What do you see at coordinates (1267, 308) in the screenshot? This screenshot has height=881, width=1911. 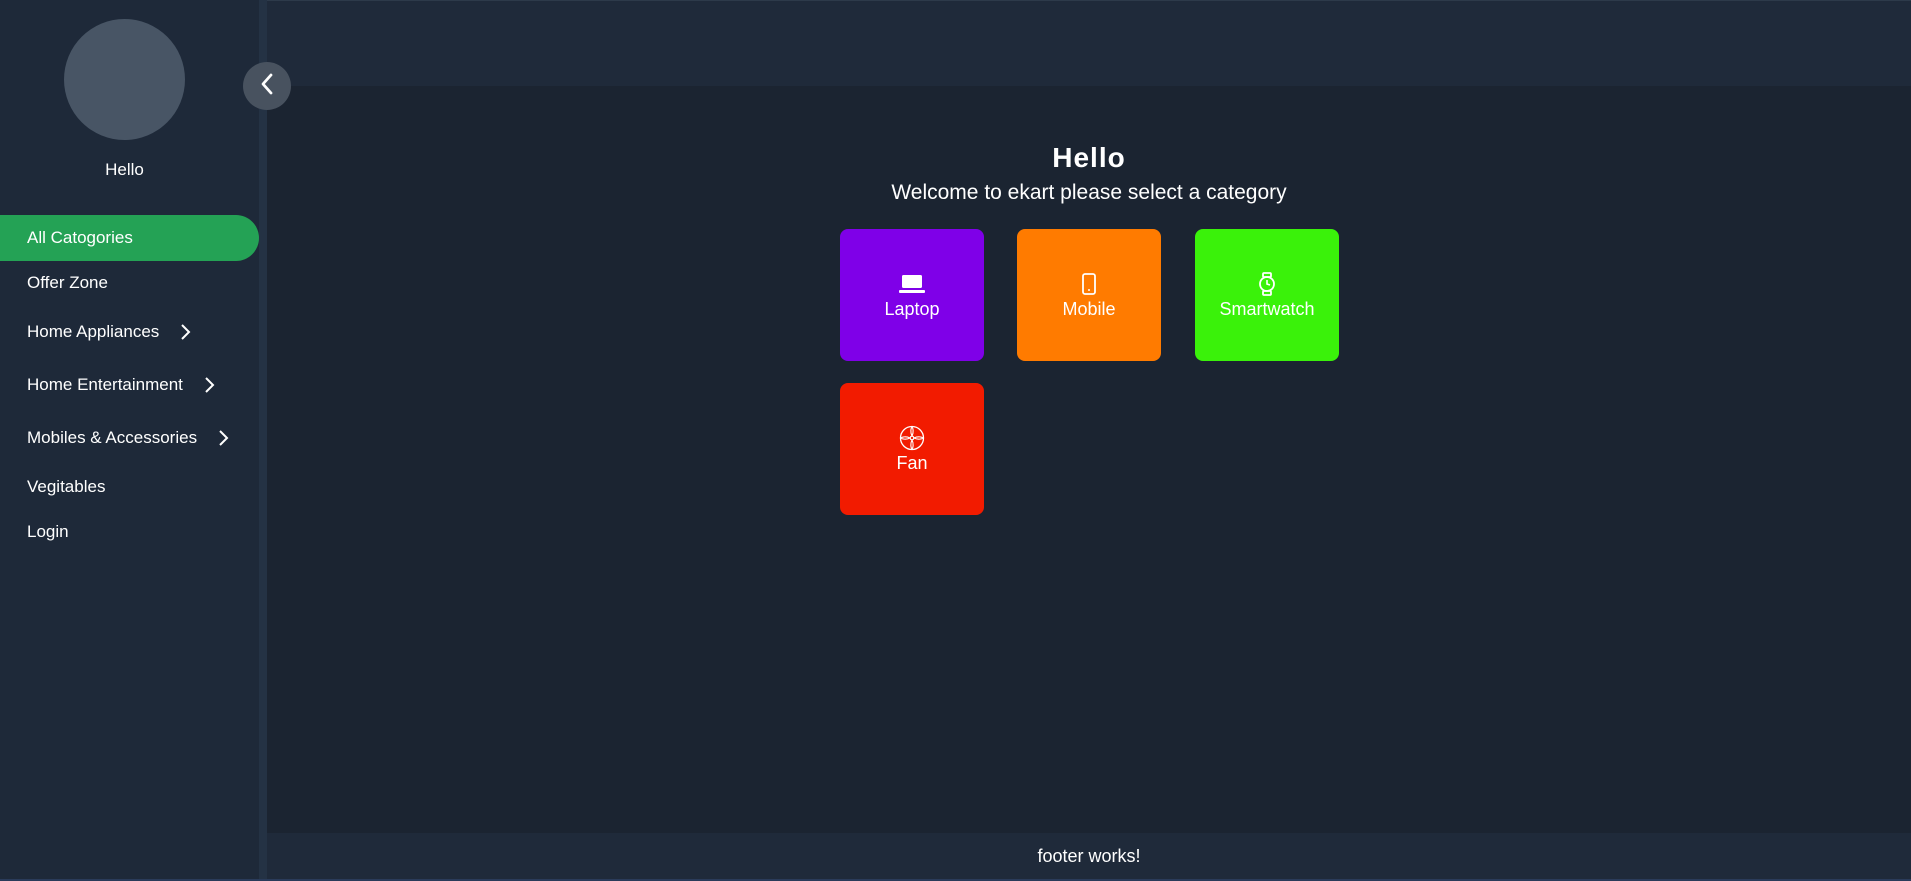 I see `category-label: Smartwatch` at bounding box center [1267, 308].